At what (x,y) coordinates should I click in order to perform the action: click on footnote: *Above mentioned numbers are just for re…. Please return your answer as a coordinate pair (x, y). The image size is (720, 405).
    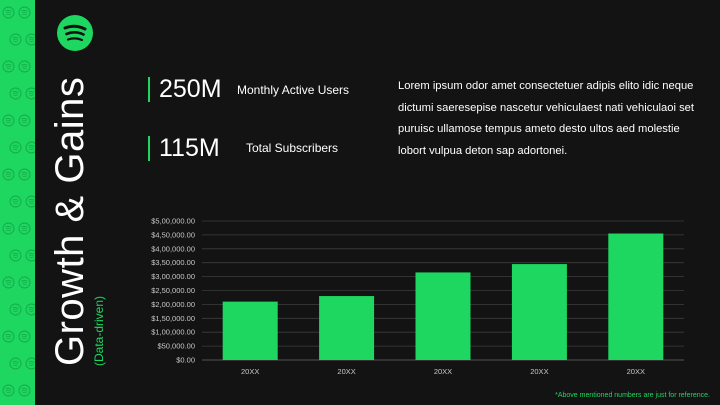
    Looking at the image, I should click on (632, 395).